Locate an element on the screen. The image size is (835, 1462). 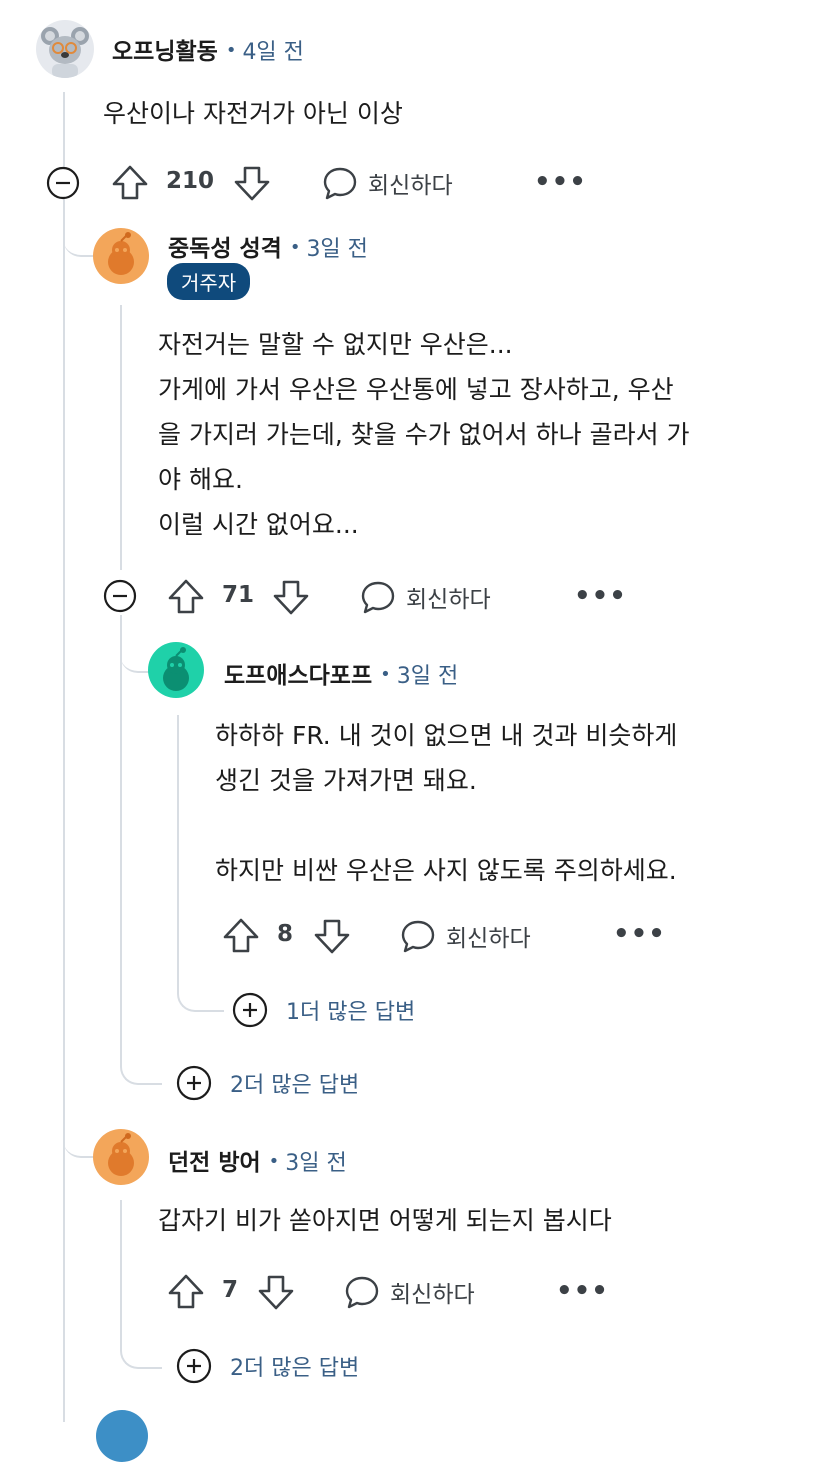
thread-branch-c2 is located at coordinates (78, 231).